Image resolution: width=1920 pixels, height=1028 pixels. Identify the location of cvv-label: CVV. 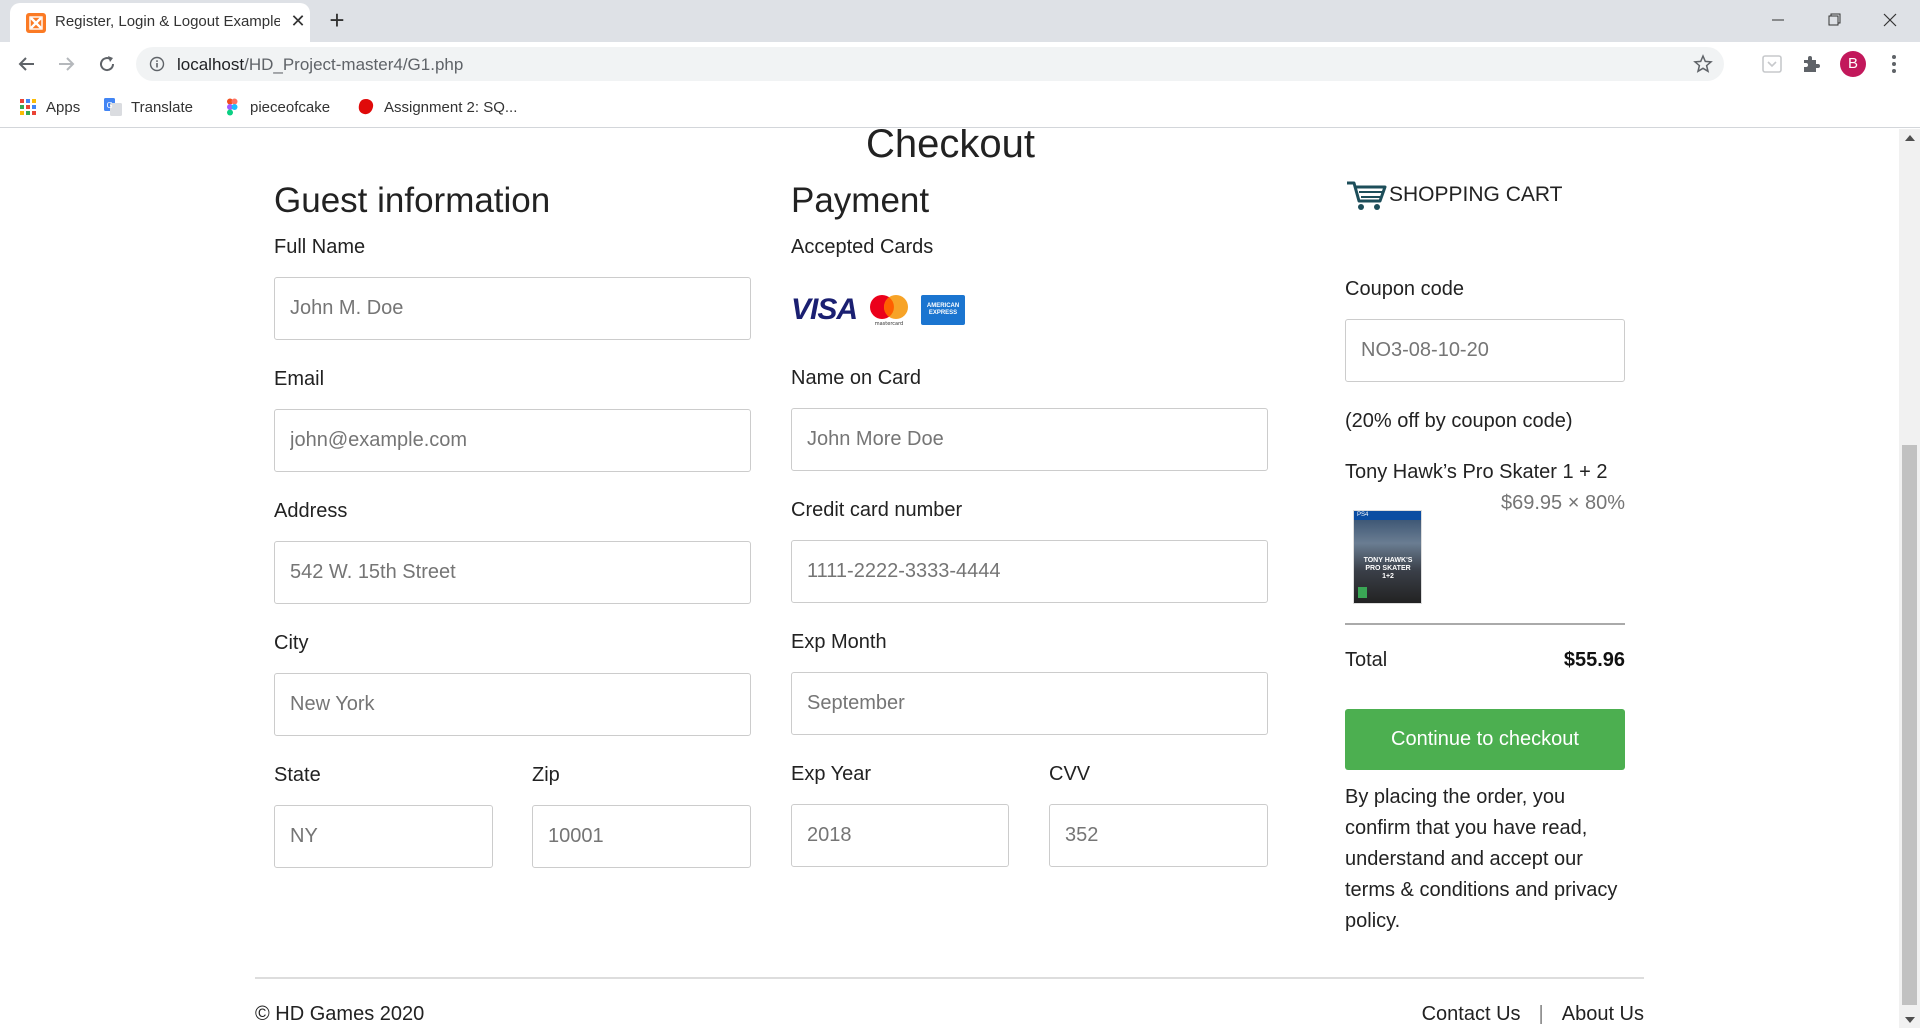
(1070, 774).